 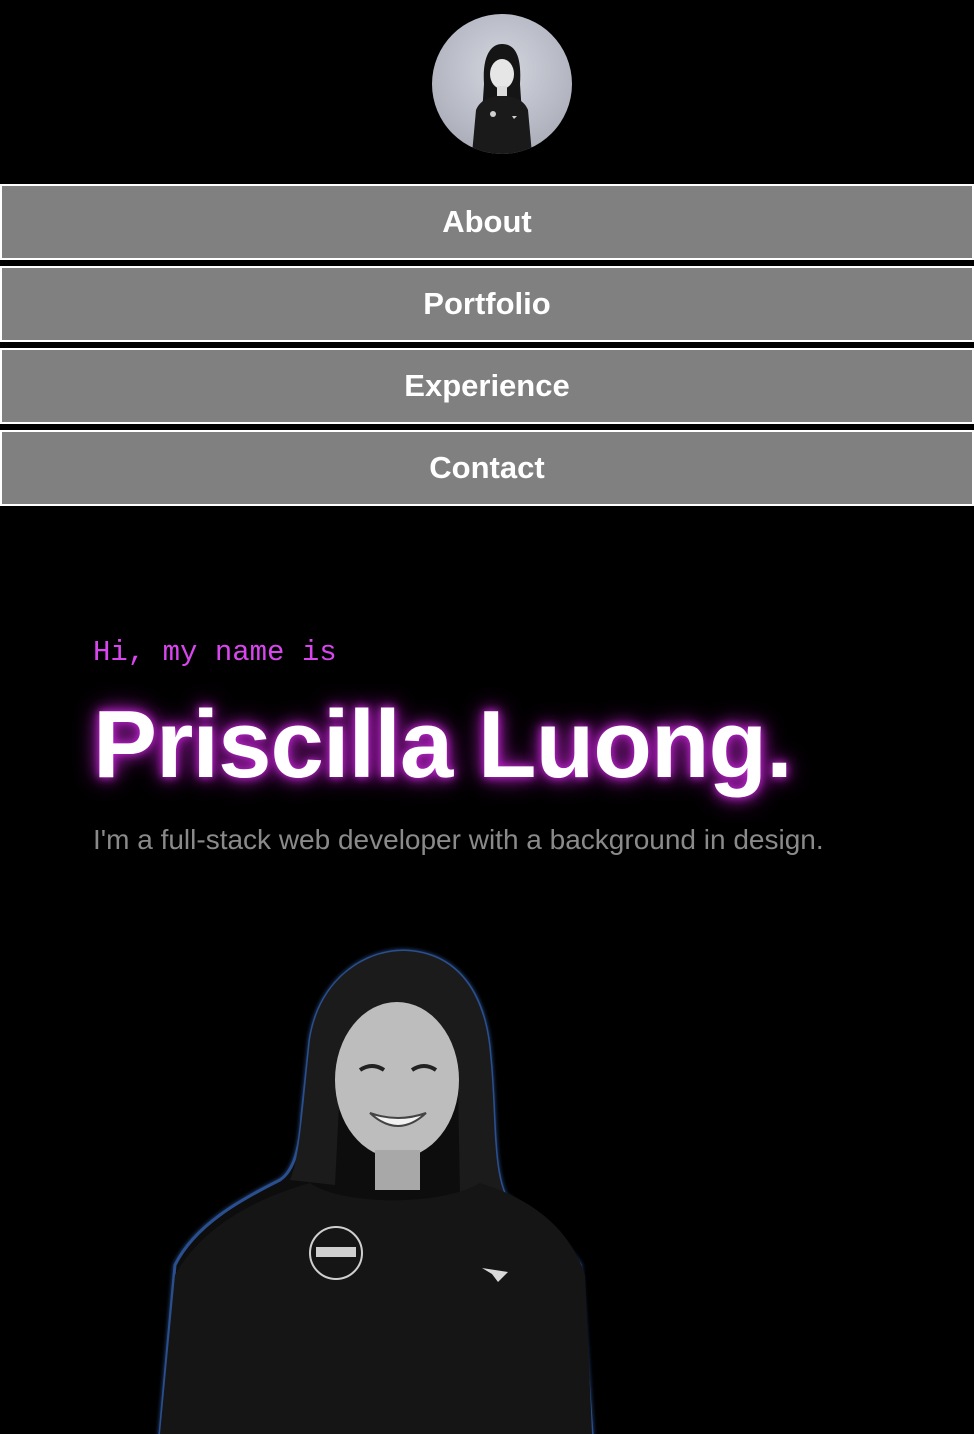 I want to click on avatar-photo, so click(x=502, y=84).